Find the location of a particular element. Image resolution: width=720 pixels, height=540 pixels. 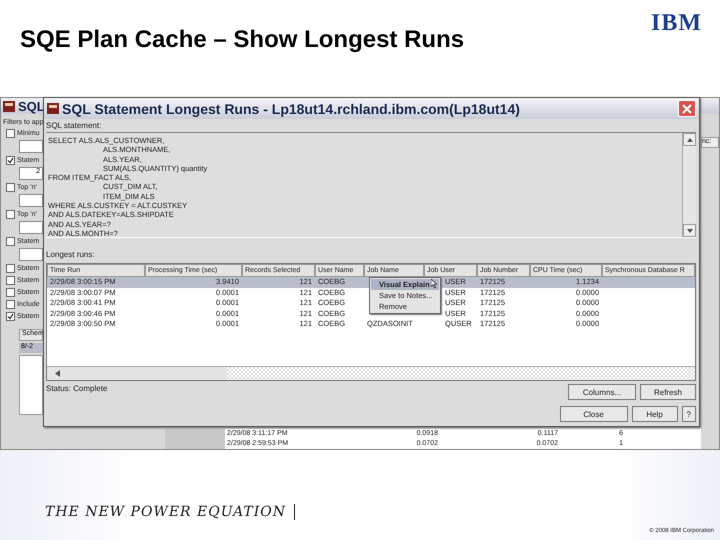

close-icon is located at coordinates (687, 109).